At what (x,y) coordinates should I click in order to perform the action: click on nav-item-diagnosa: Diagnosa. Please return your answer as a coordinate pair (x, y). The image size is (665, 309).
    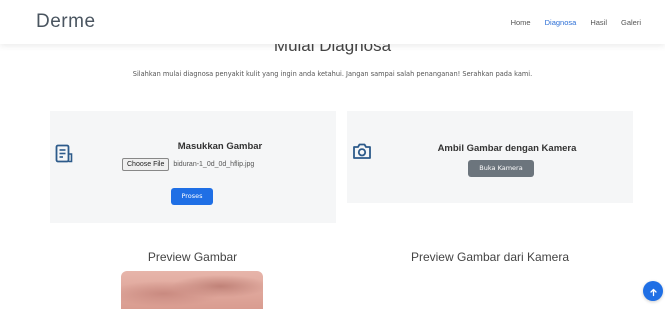
    Looking at the image, I should click on (561, 22).